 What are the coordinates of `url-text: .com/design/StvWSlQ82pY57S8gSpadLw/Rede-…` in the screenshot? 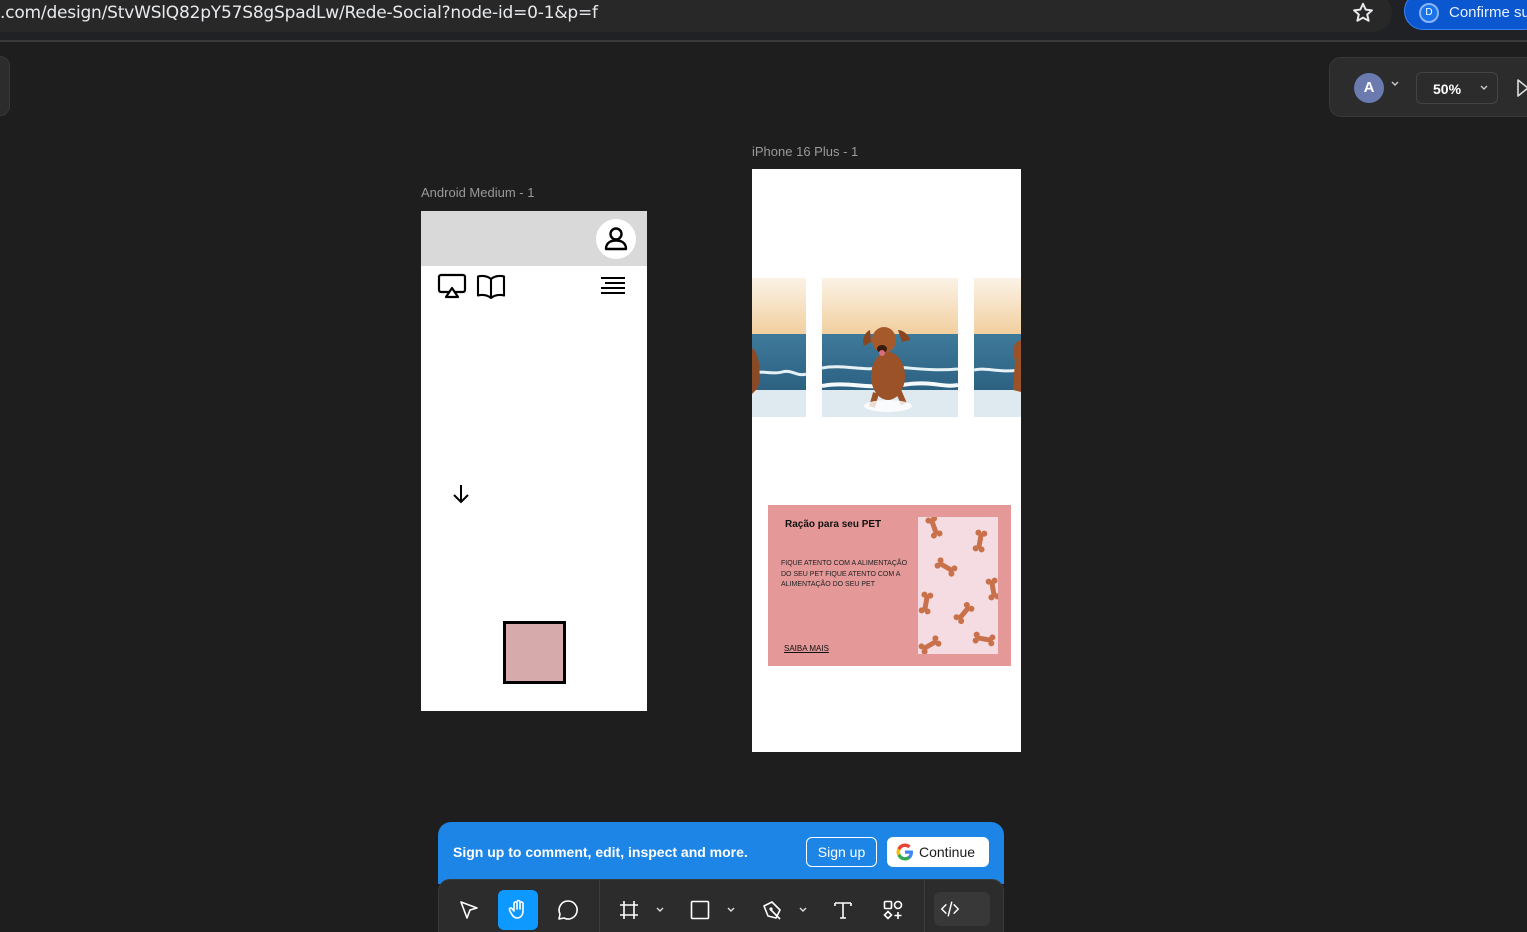 It's located at (299, 13).